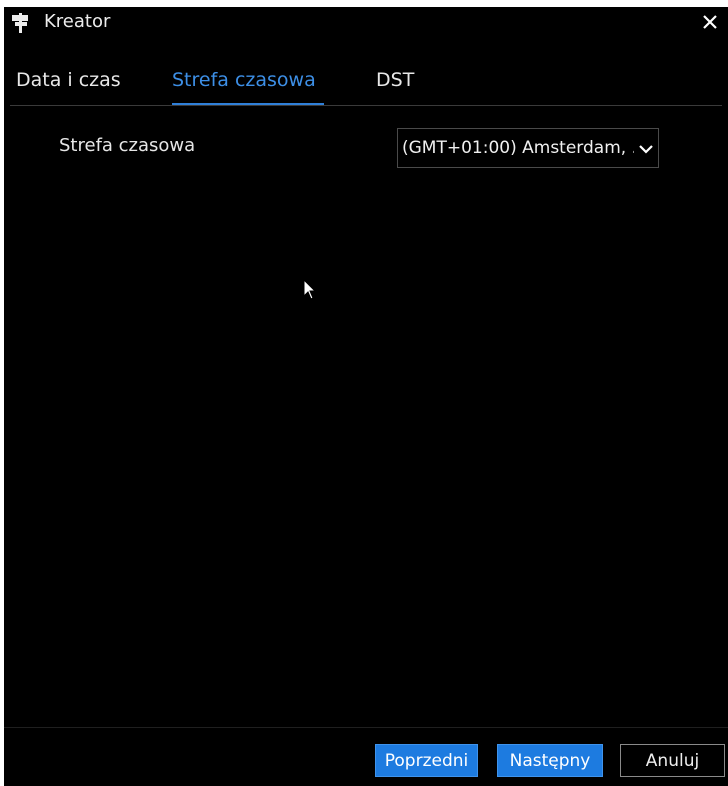  What do you see at coordinates (77, 21) in the screenshot?
I see `window-title: Kreator` at bounding box center [77, 21].